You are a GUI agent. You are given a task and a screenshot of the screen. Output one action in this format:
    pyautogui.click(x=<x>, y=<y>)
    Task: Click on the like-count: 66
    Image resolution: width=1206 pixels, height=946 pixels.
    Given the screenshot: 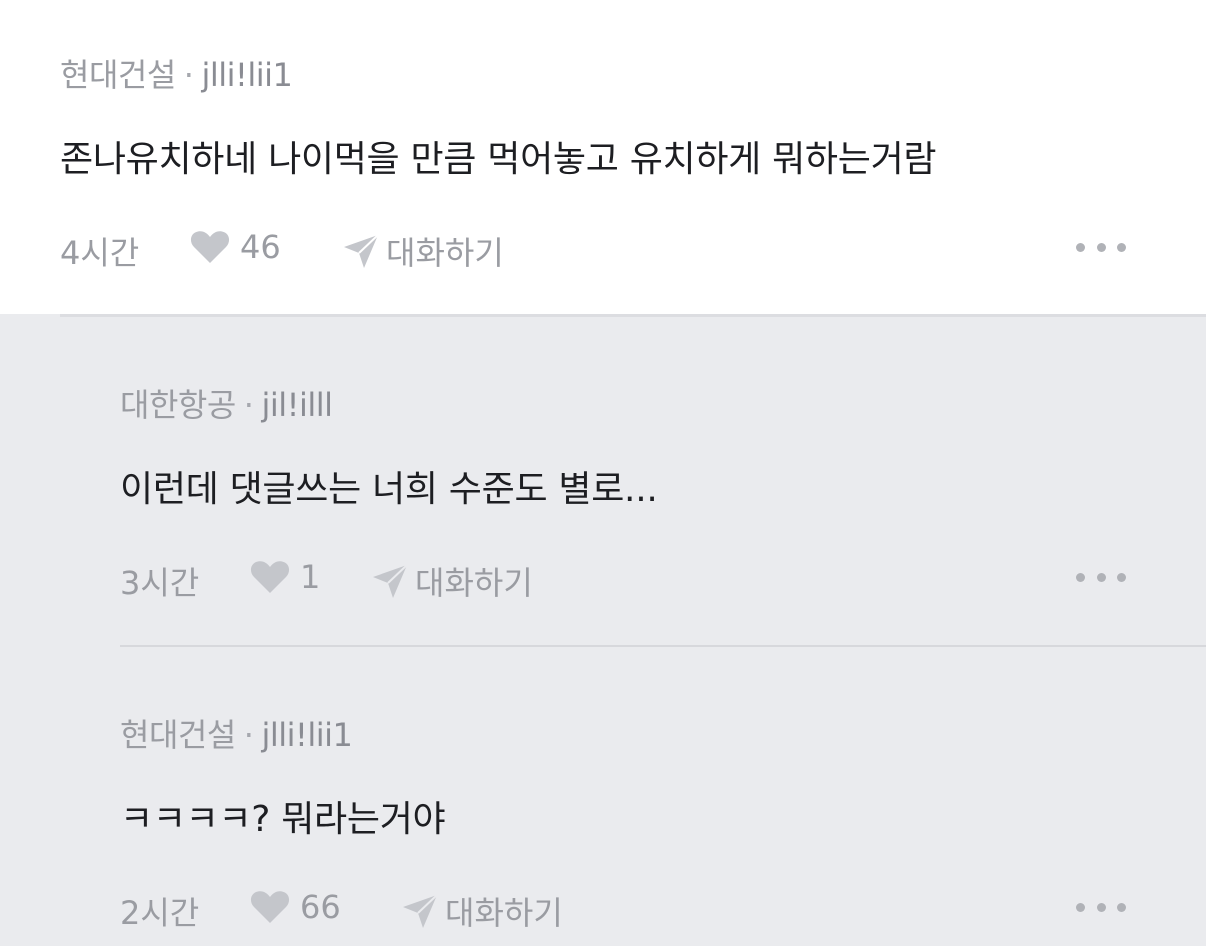 What is the action you would take?
    pyautogui.click(x=320, y=907)
    